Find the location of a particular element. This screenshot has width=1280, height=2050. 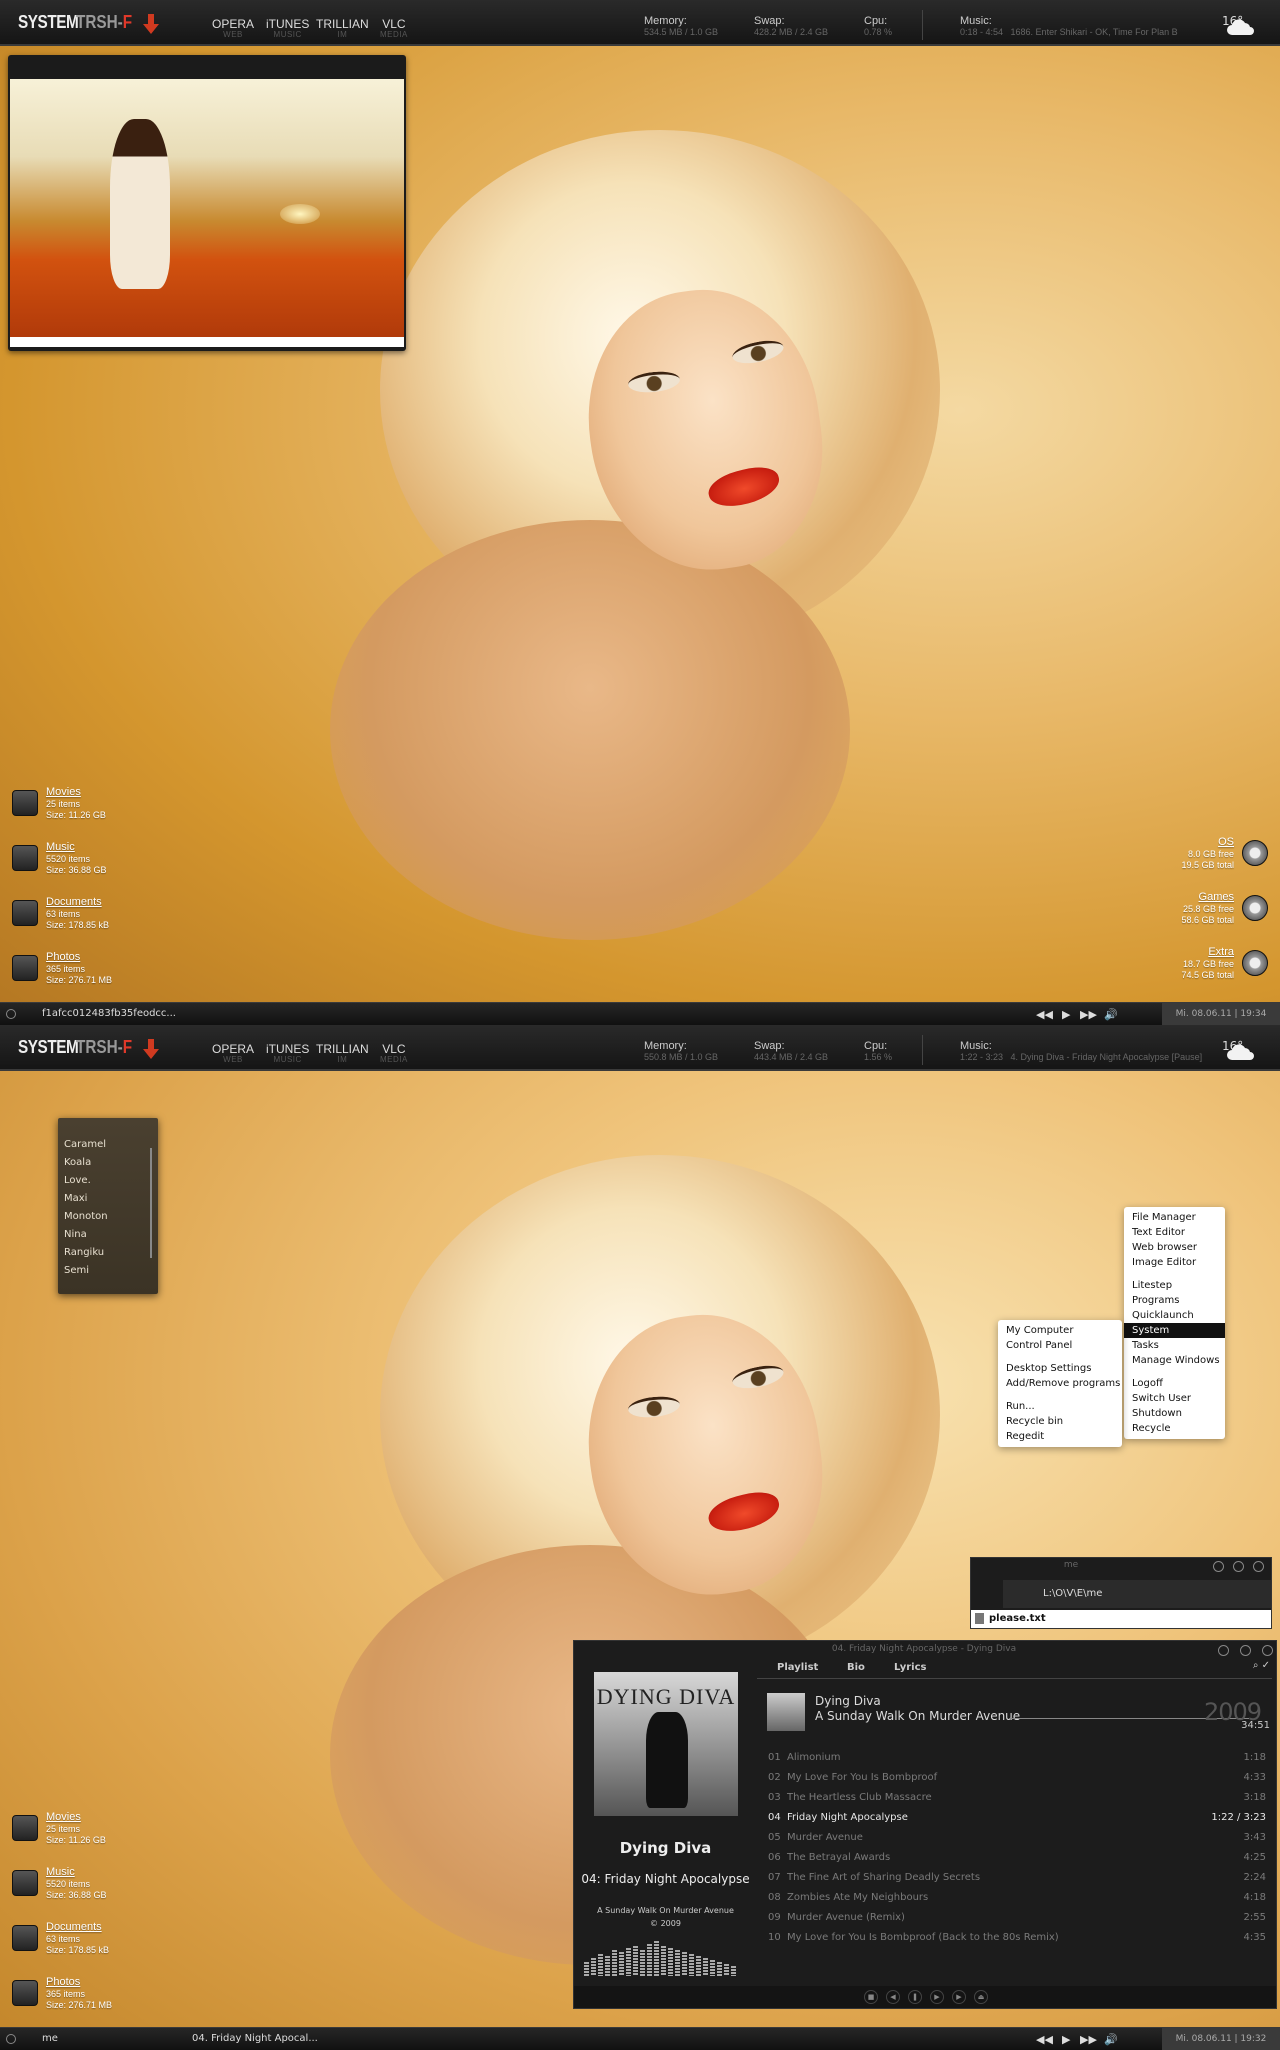

menu-item-litestep: Litestep is located at coordinates (1174, 1285).